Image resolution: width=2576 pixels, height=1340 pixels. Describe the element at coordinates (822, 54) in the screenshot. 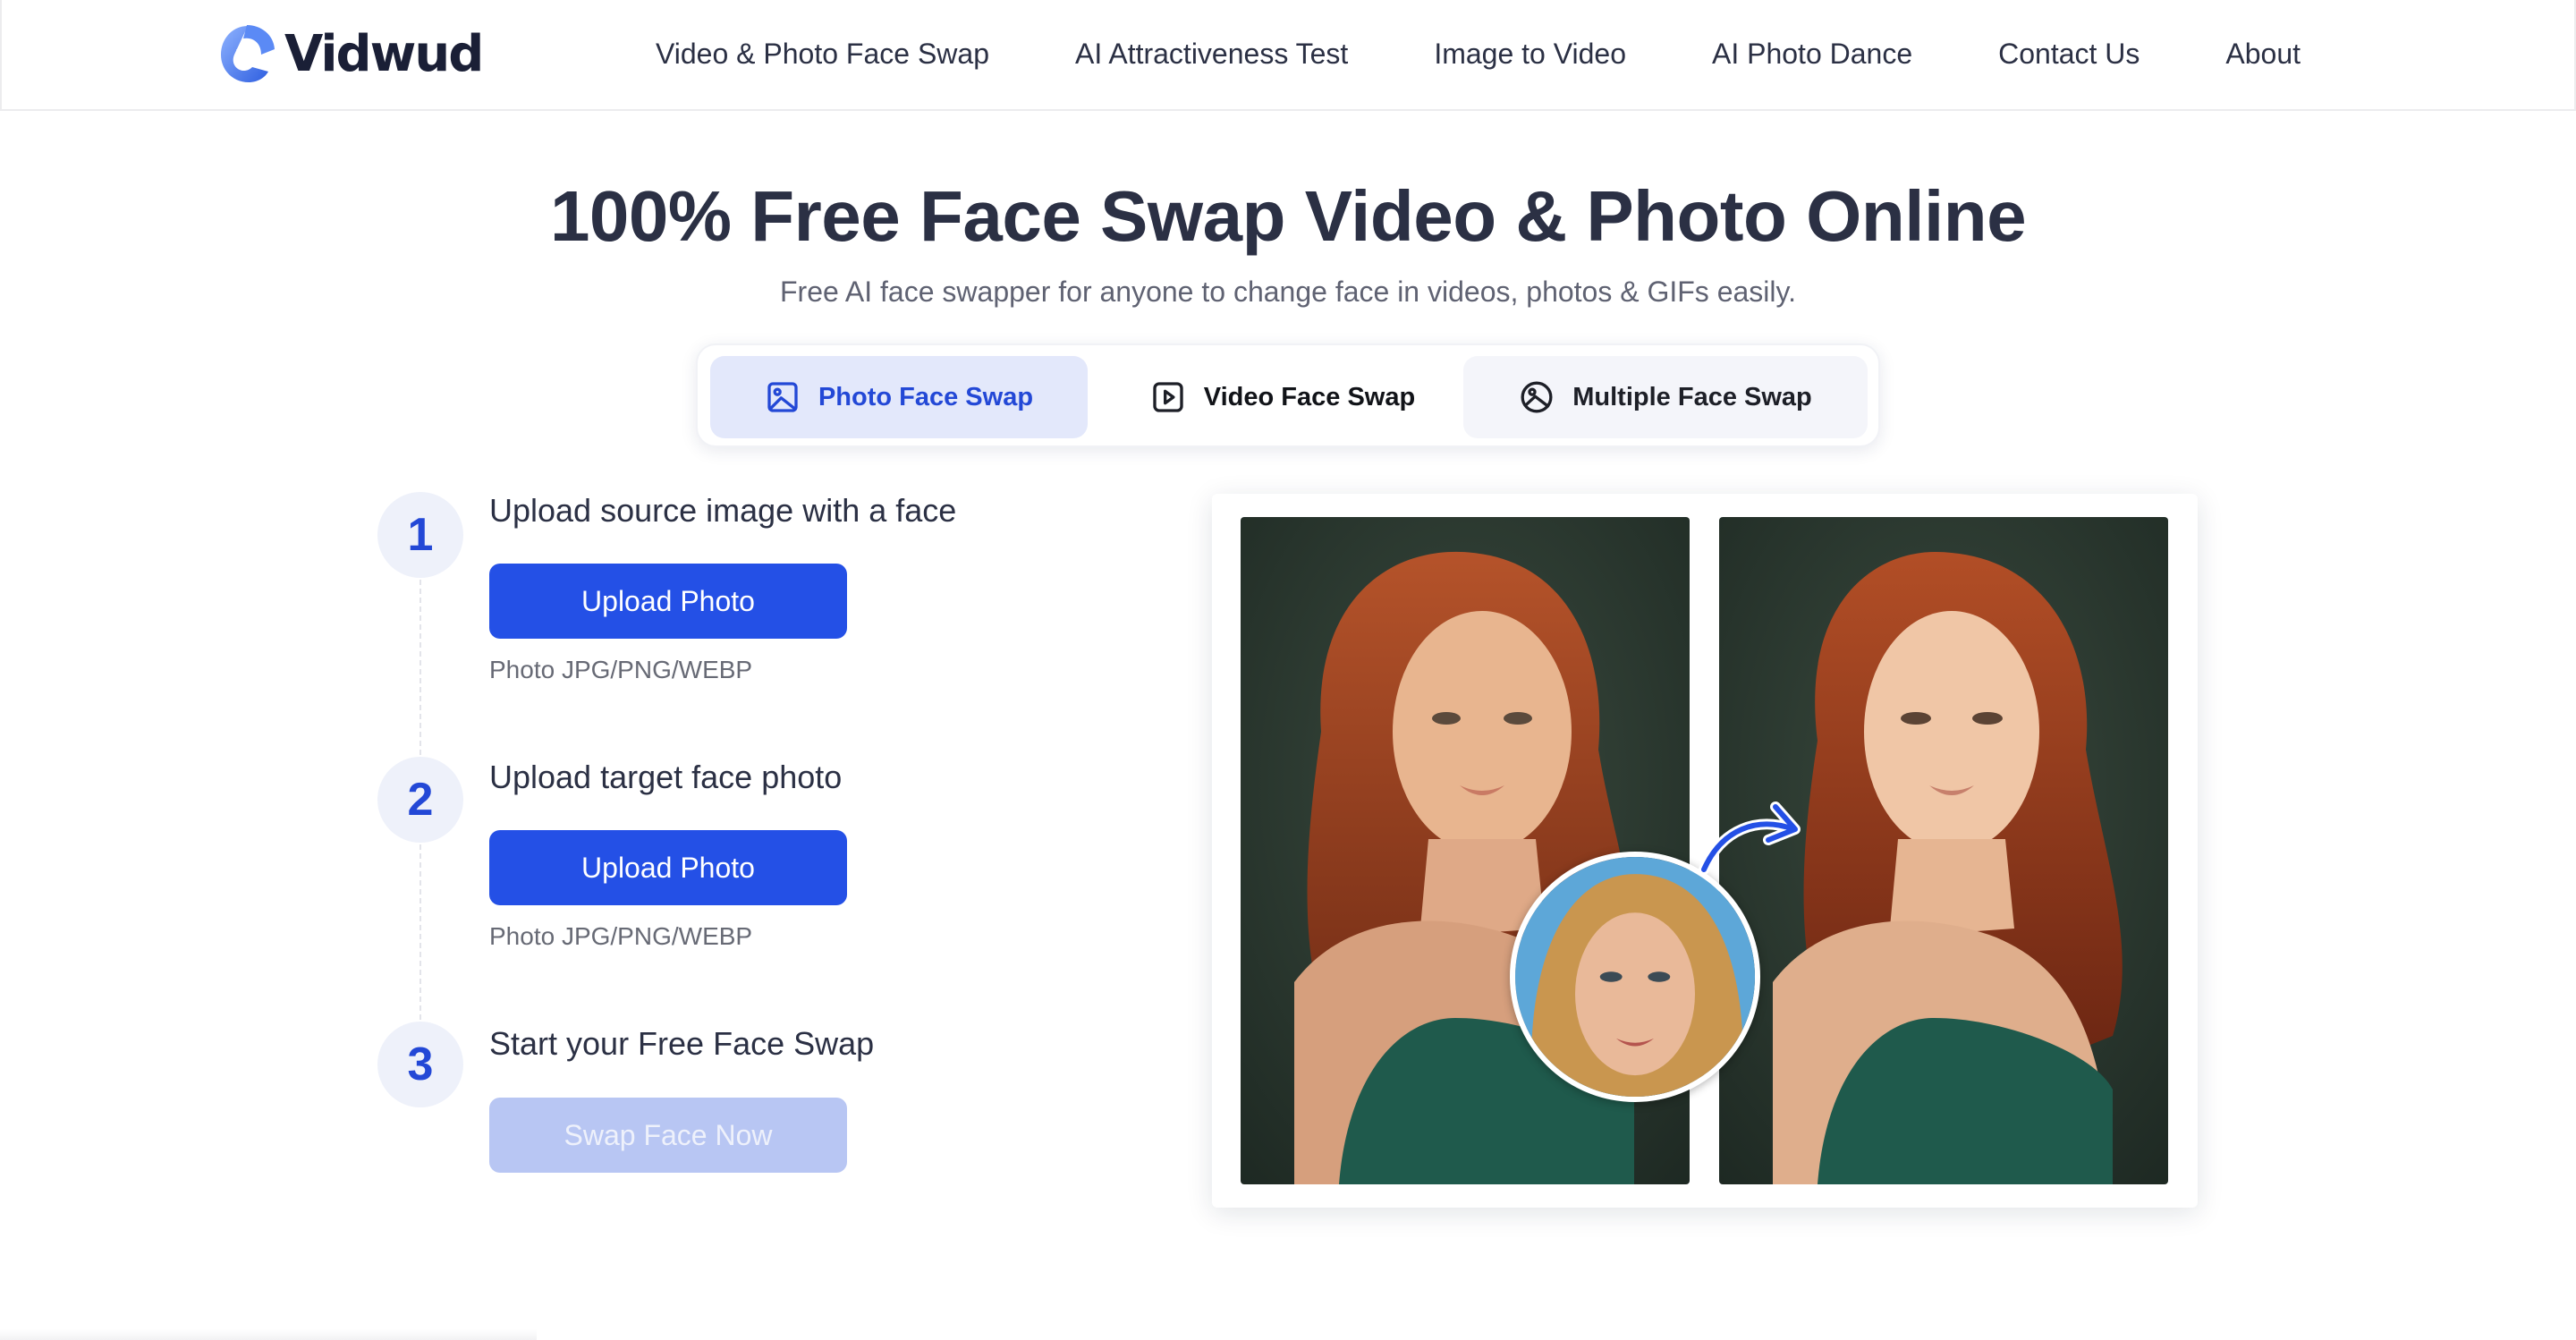

I see `nav-face-swap: Video & Photo Face Swap` at that location.